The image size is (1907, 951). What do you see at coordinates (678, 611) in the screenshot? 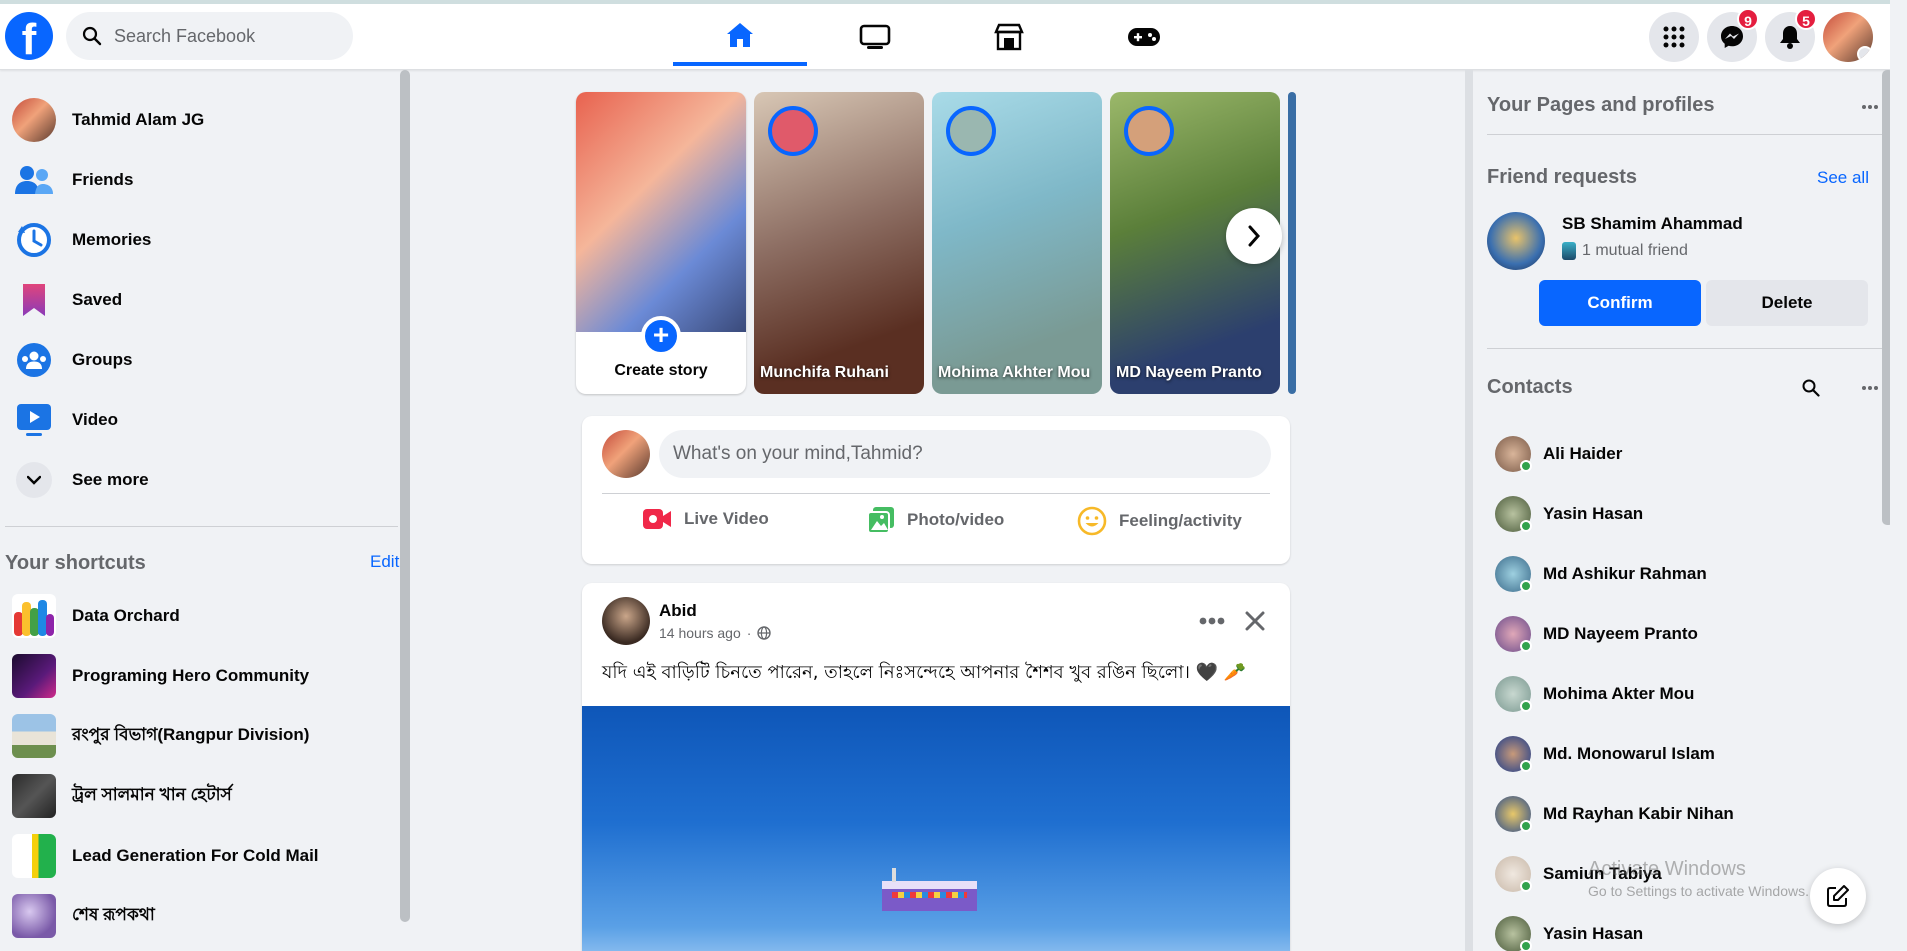
I see `post-author-name: Abid` at bounding box center [678, 611].